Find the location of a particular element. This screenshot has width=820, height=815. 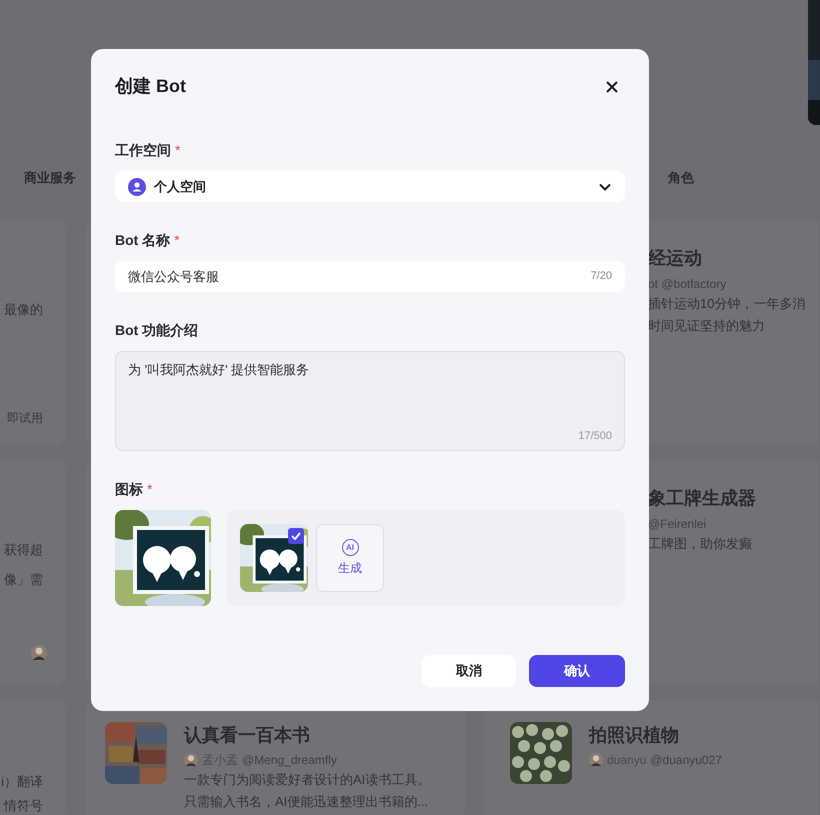

character-counter: 7/20 is located at coordinates (601, 276).